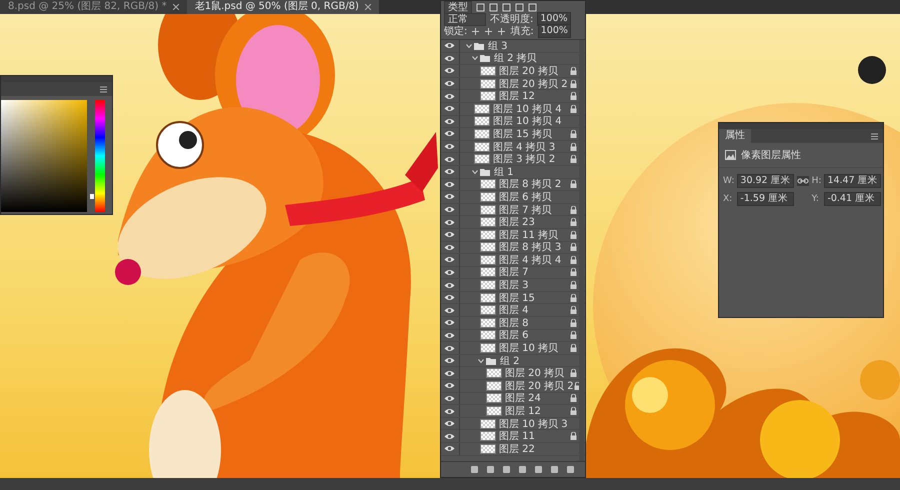 This screenshot has height=490, width=900. I want to click on scrollbar, so click(581, 250).